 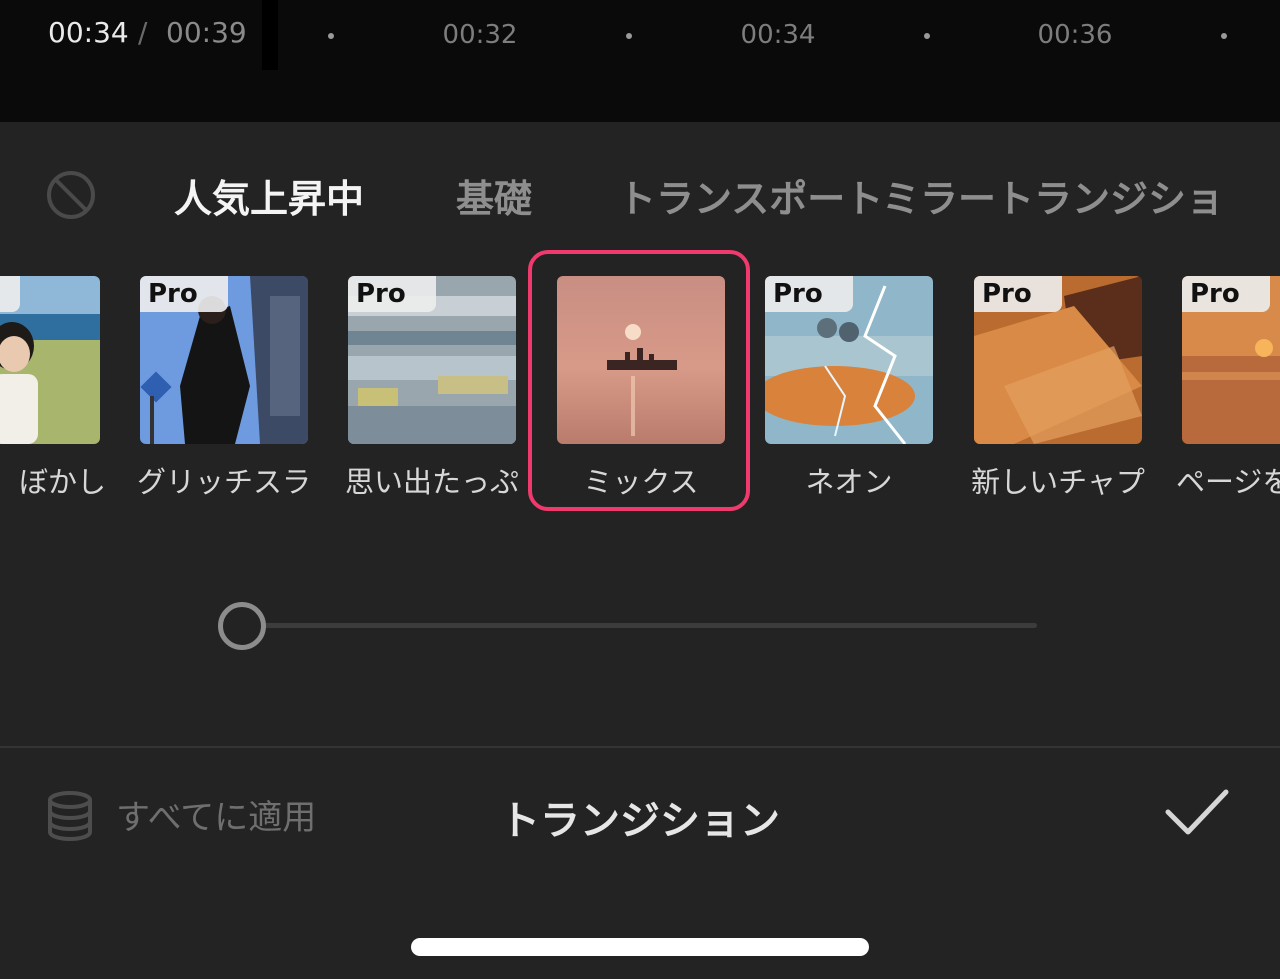 I want to click on effect-label: ページを, so click(x=1228, y=482).